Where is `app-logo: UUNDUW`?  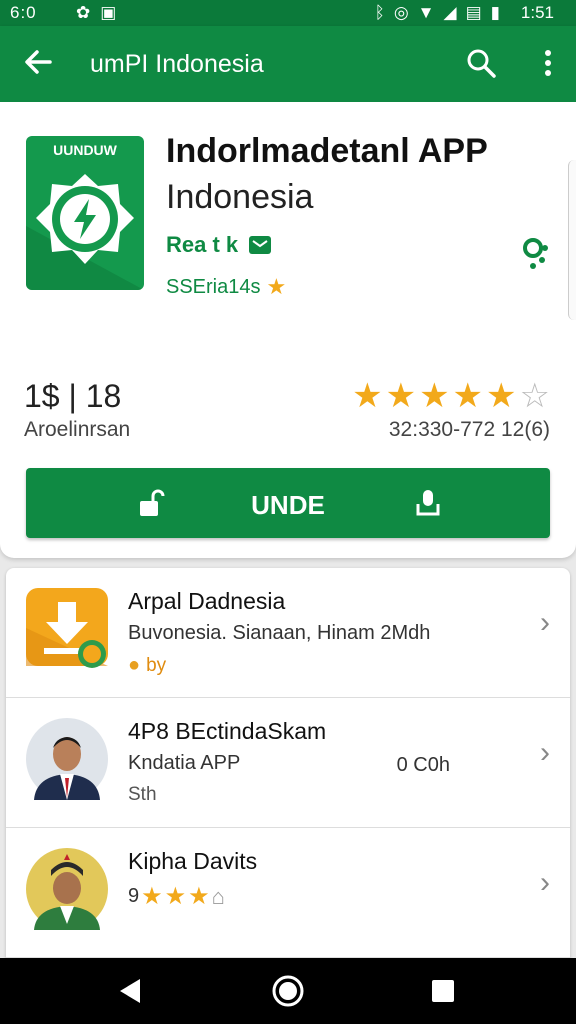 app-logo: UUNDUW is located at coordinates (85, 213).